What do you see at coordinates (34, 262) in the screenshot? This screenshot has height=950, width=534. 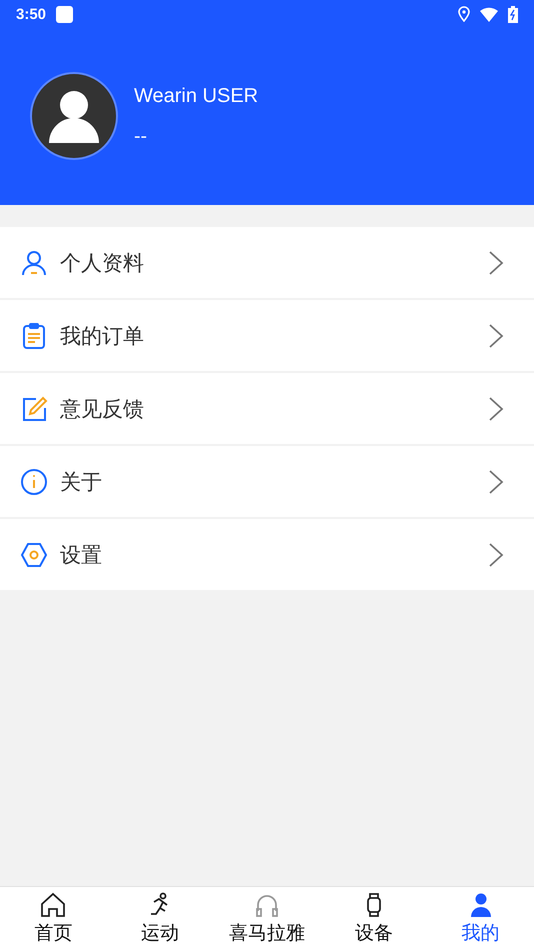 I see `person-icon` at bounding box center [34, 262].